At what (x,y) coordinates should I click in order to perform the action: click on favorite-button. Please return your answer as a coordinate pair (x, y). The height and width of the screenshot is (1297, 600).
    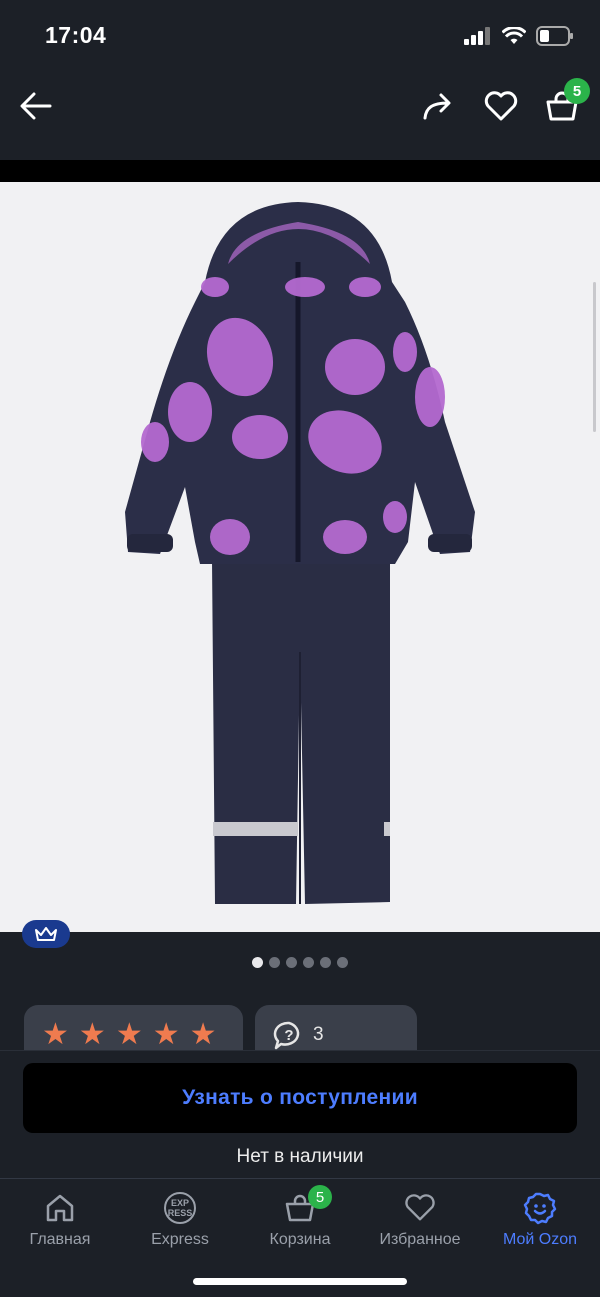
    Looking at the image, I should click on (501, 106).